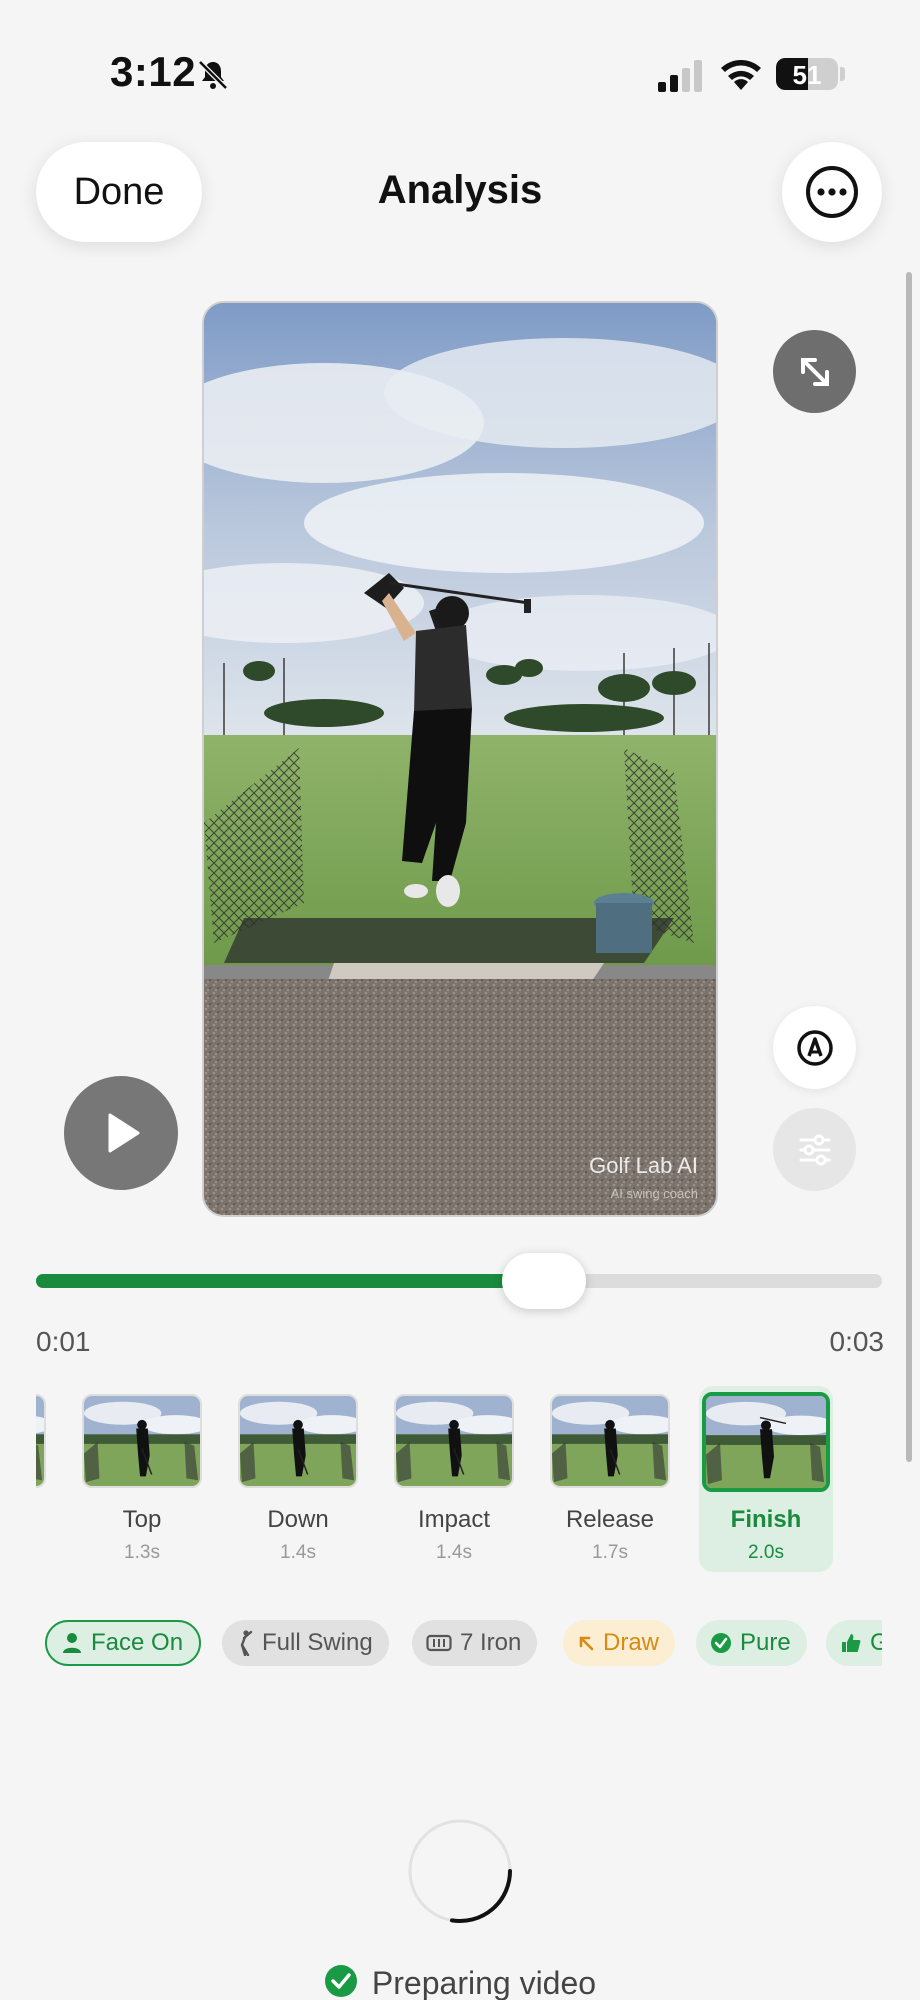 The height and width of the screenshot is (2000, 920). I want to click on video-watermark-sub: AI swing coach, so click(654, 1193).